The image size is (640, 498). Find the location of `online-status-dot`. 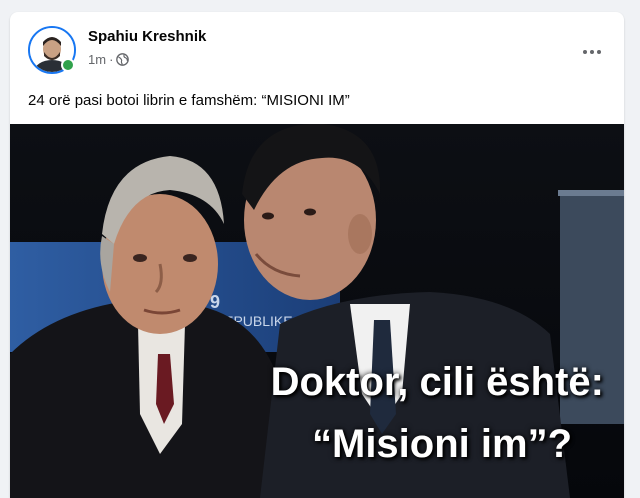

online-status-dot is located at coordinates (68, 65).